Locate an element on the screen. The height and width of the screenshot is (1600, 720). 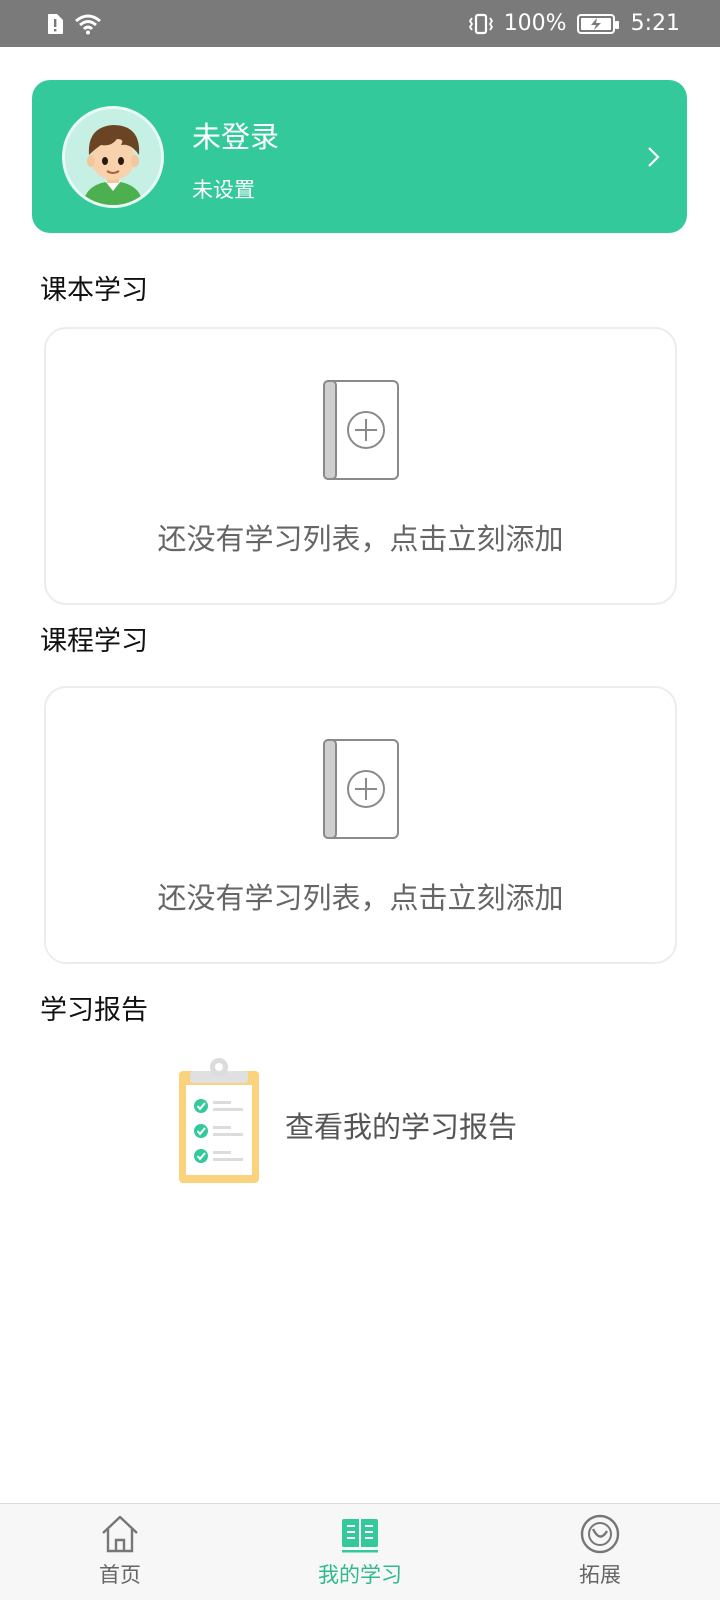
profile-subtitle: 未设置 is located at coordinates (223, 190).